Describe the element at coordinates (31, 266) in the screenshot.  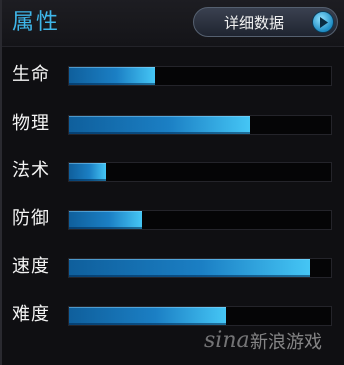
I see `stat-label: 速度` at that location.